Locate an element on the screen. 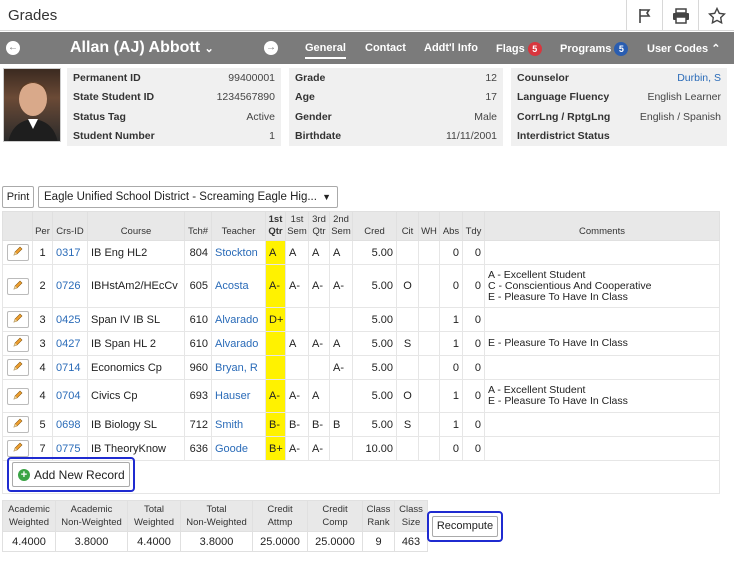  teacher-link: Stockton is located at coordinates (238, 252).